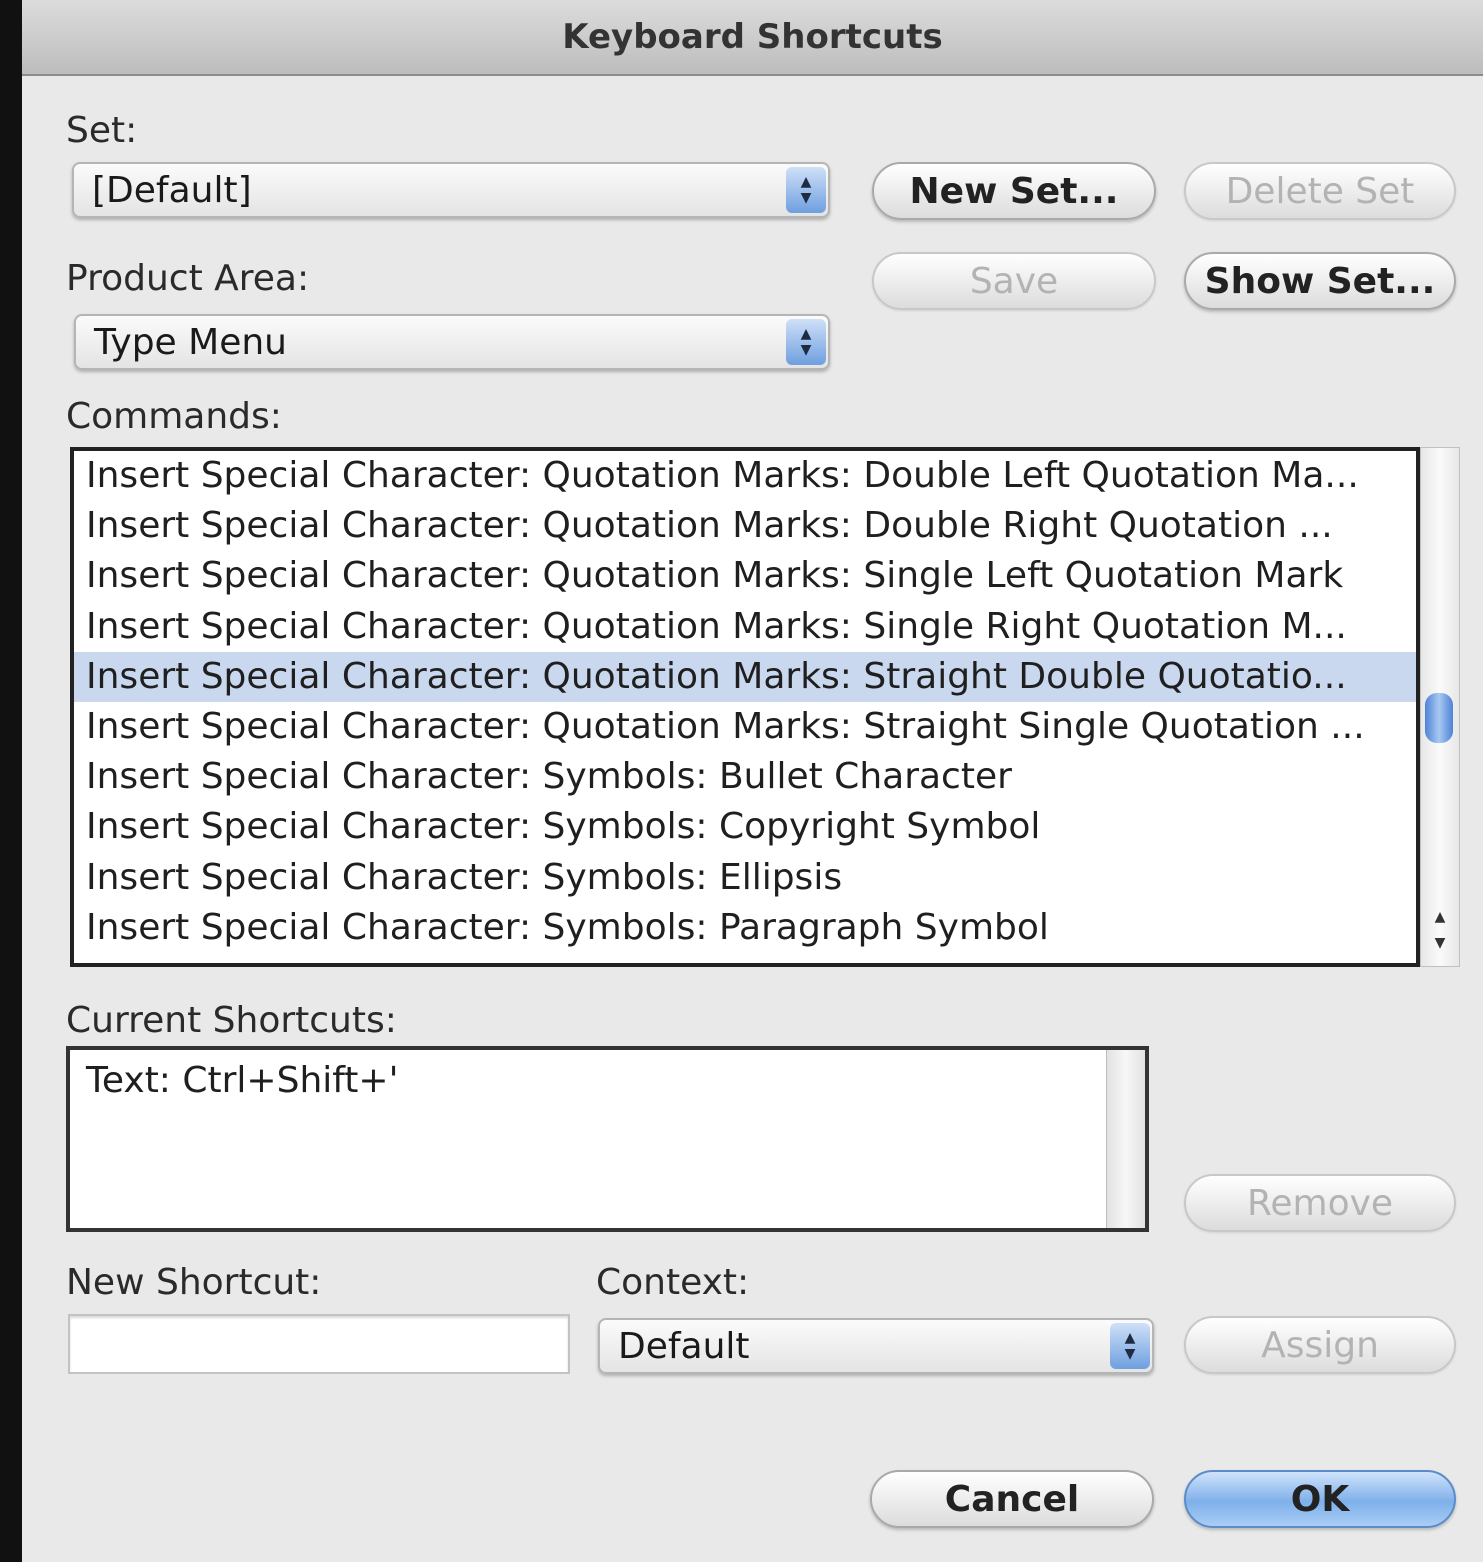  Describe the element at coordinates (607, 1139) in the screenshot. I see `current-shortcuts-list: Text: Ctrl+Shift+'` at that location.